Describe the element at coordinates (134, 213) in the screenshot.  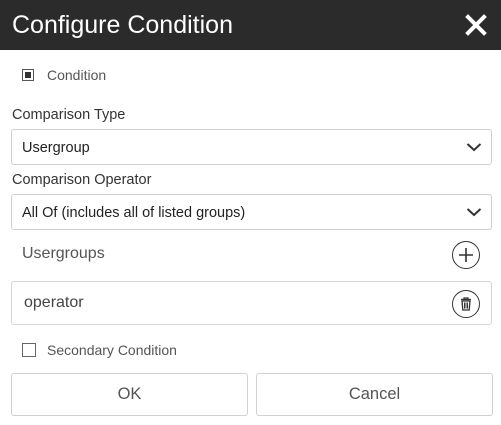
I see `comparison-operator-value: All Of (includes all of listed groups)` at that location.